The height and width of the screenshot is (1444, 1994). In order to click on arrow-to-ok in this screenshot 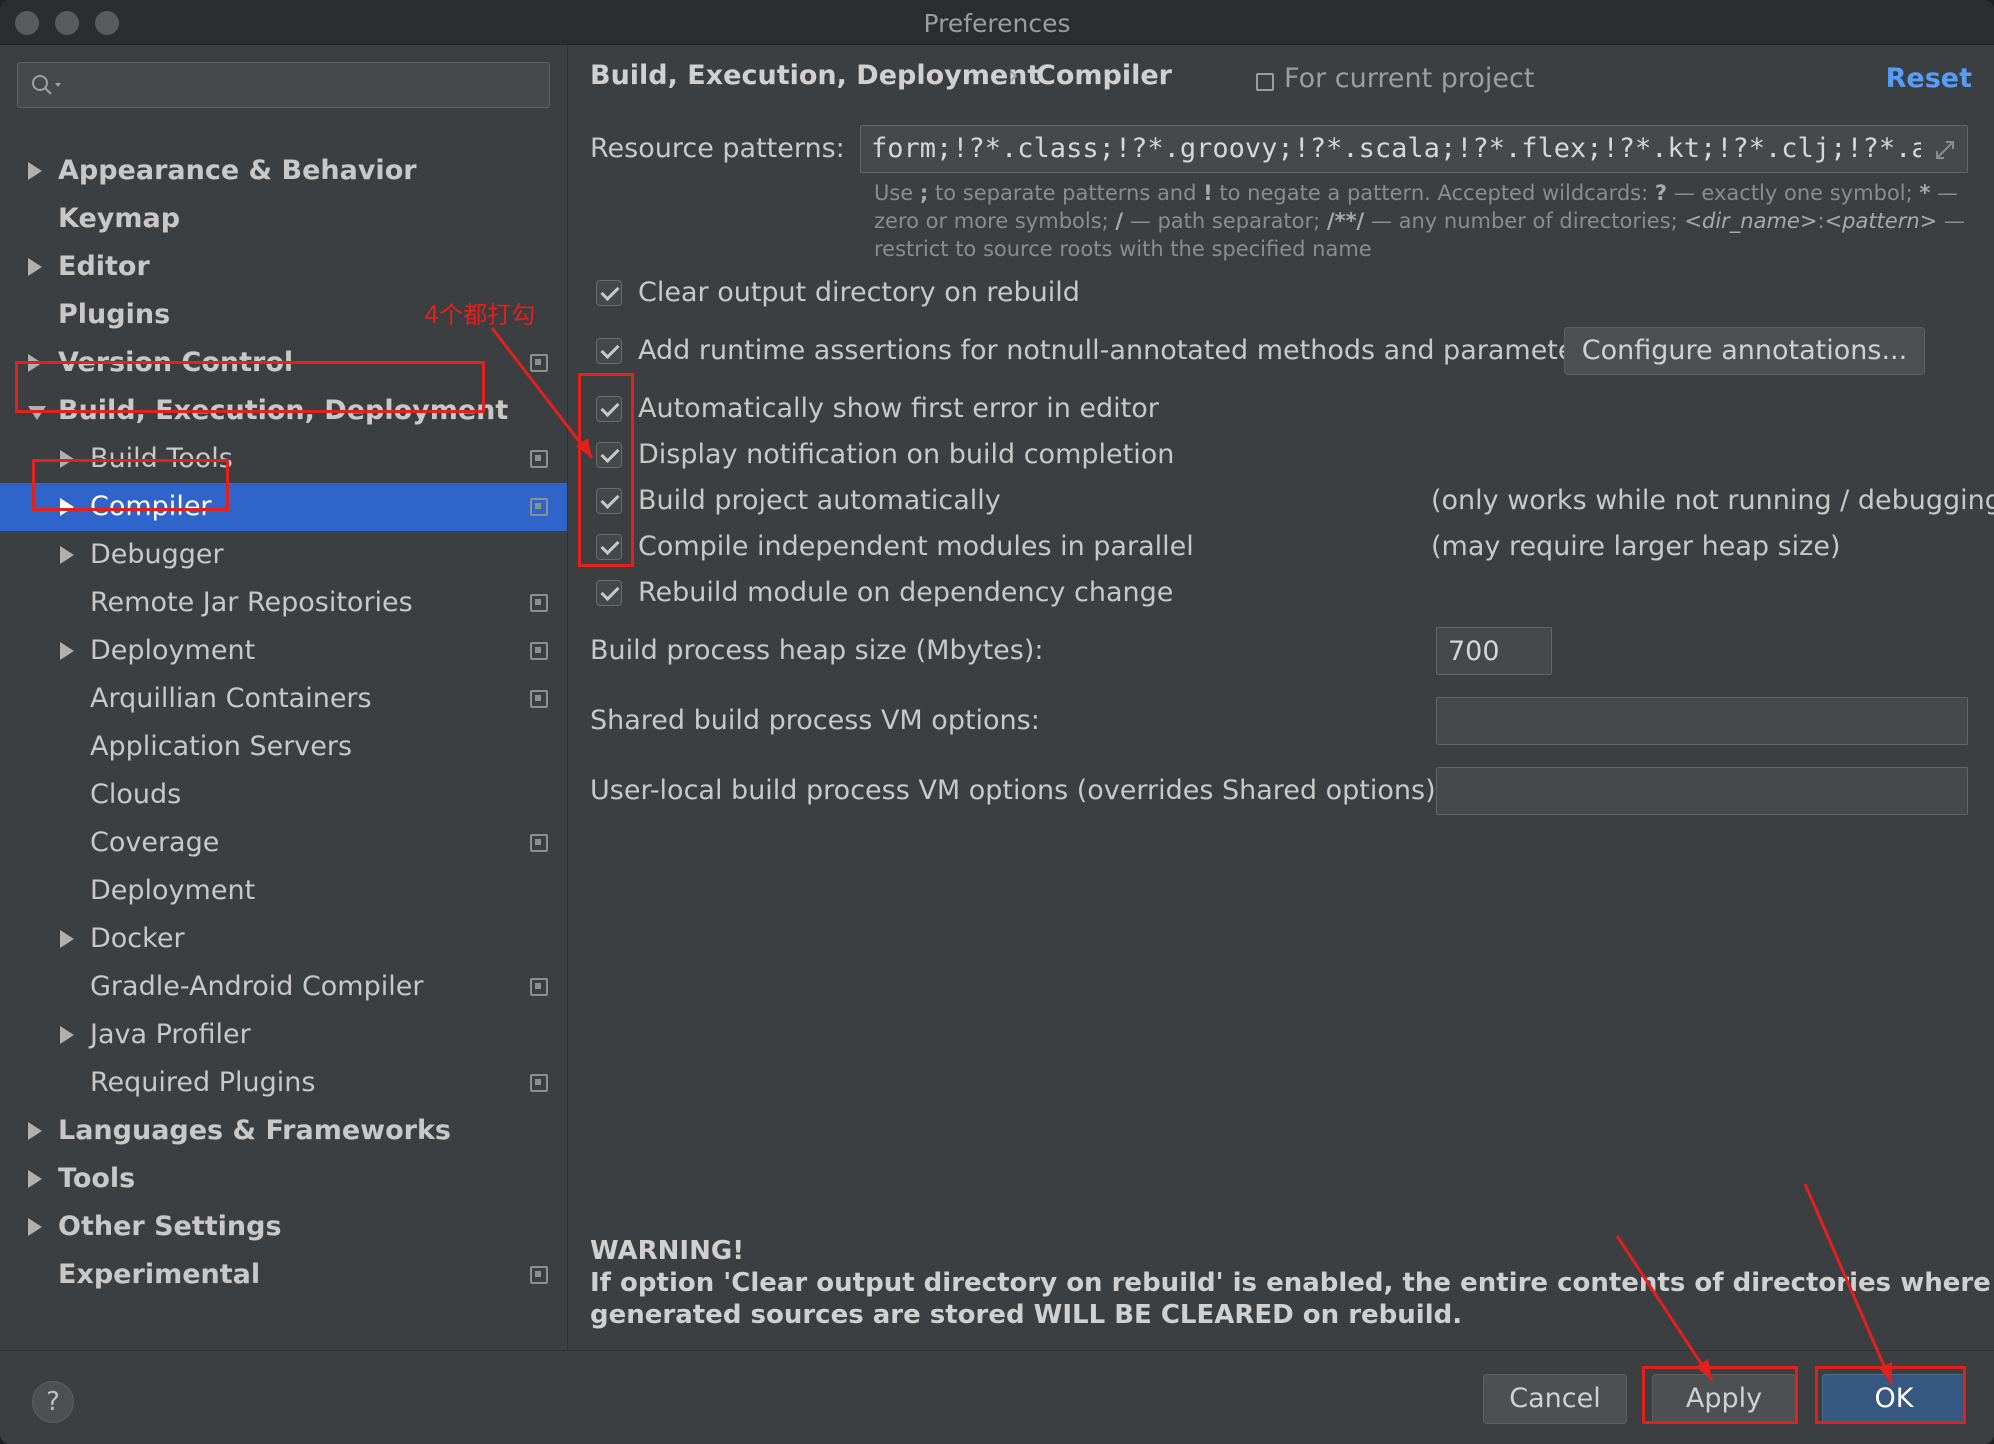, I will do `click(1848, 1284)`.